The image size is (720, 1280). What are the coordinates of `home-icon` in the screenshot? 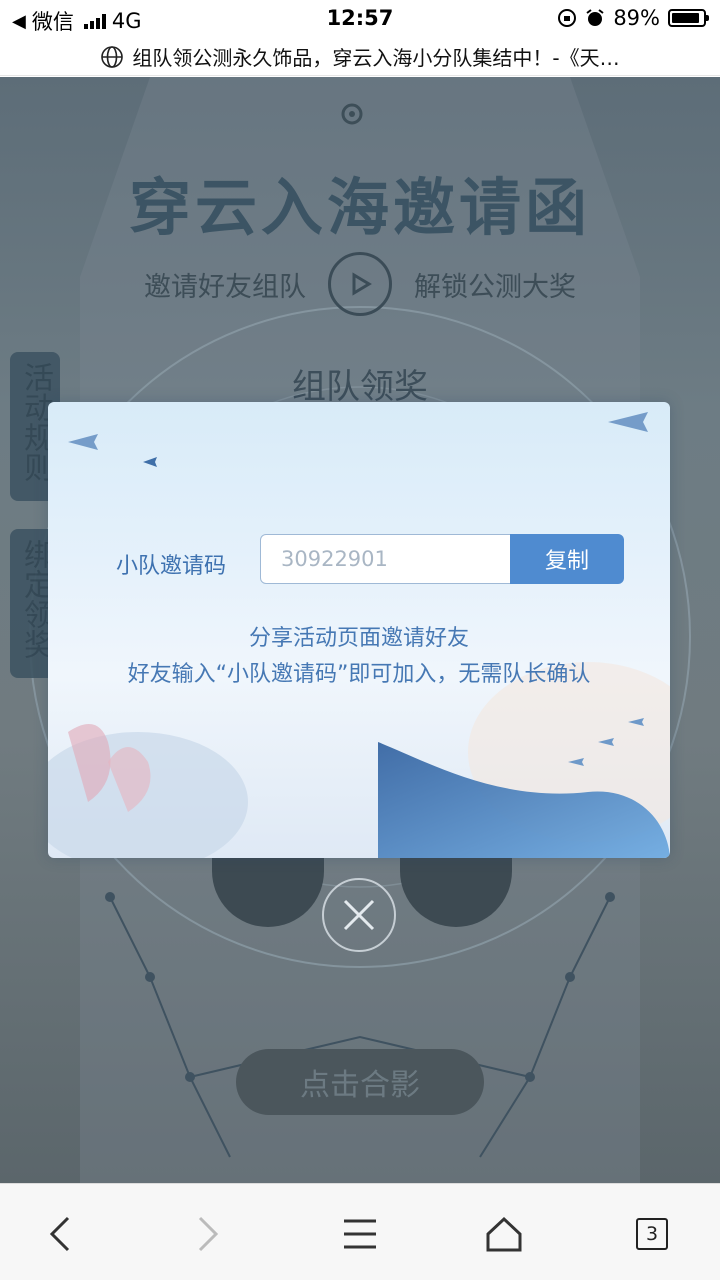 It's located at (504, 1234).